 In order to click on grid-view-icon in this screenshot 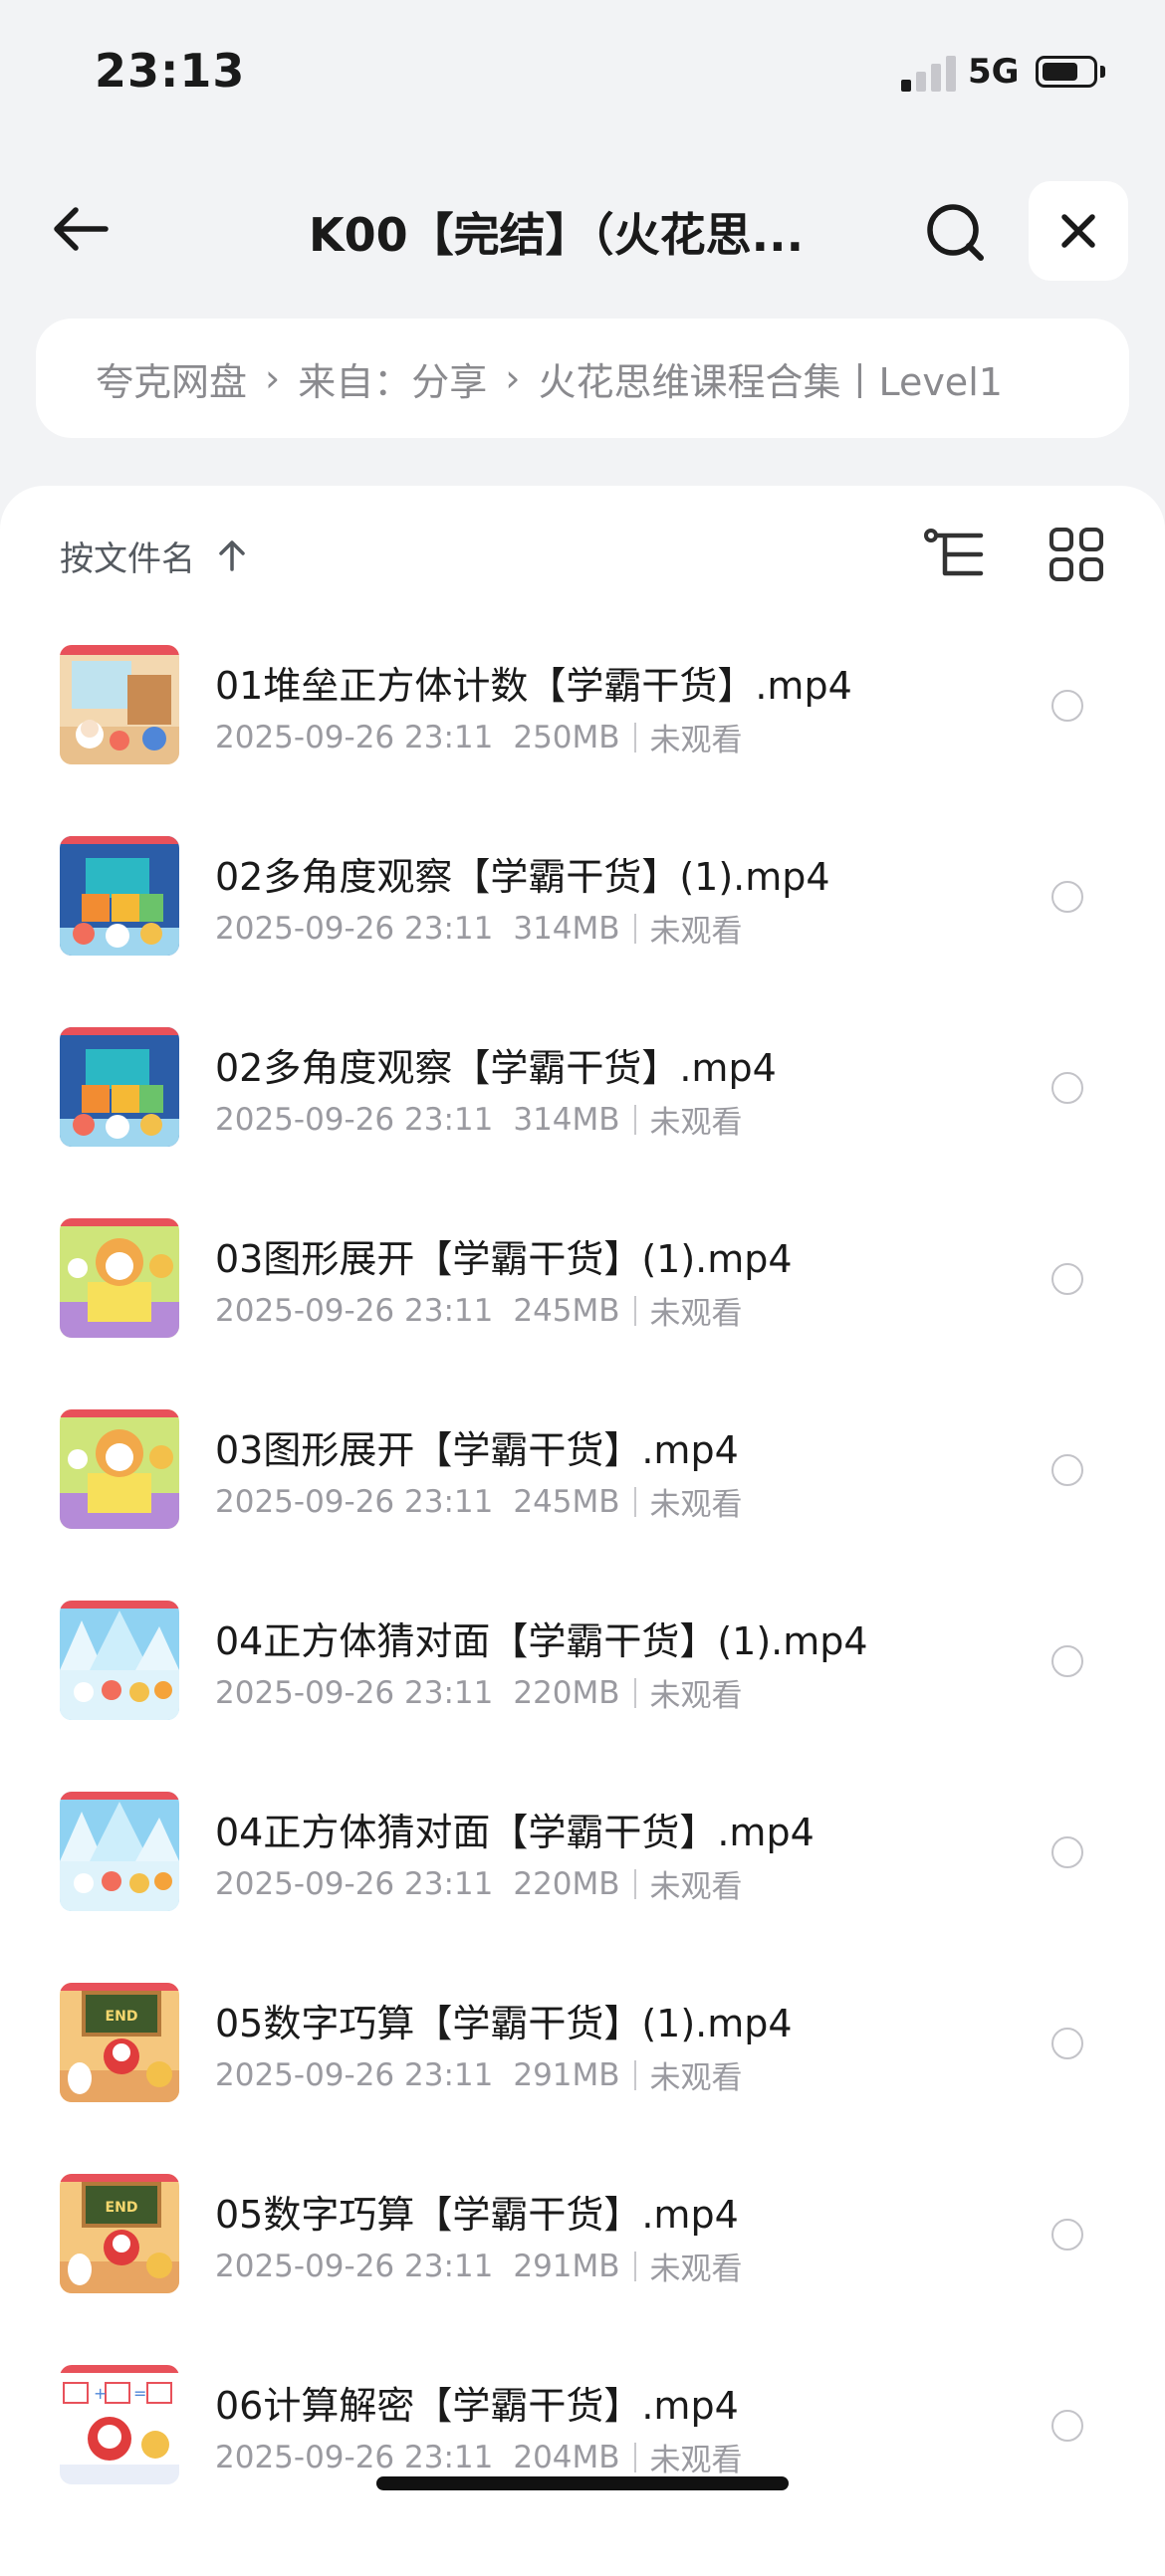, I will do `click(1076, 554)`.